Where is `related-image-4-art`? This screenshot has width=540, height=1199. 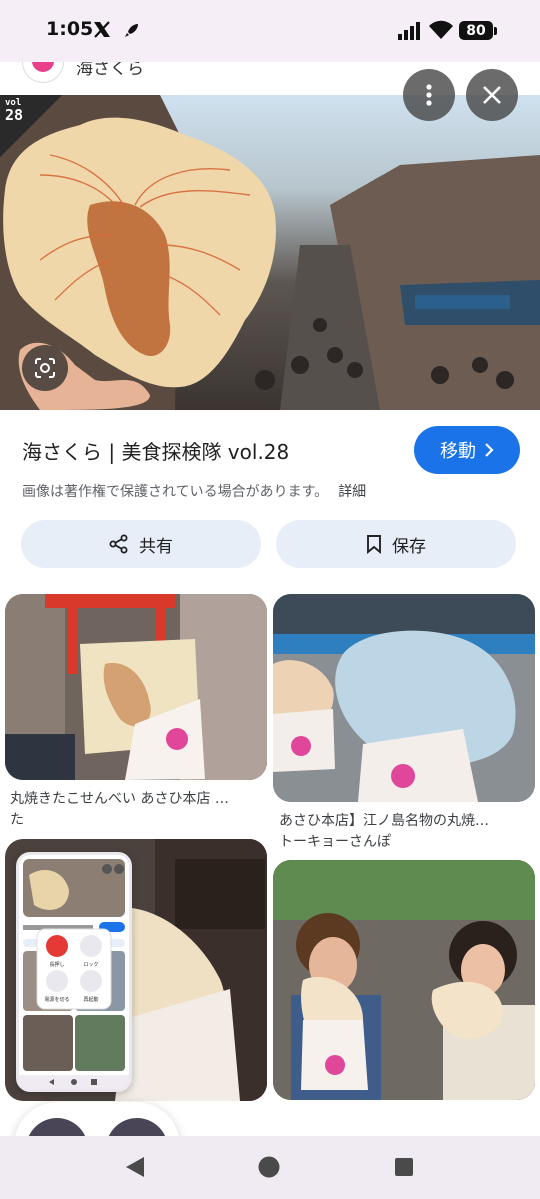 related-image-4-art is located at coordinates (404, 980).